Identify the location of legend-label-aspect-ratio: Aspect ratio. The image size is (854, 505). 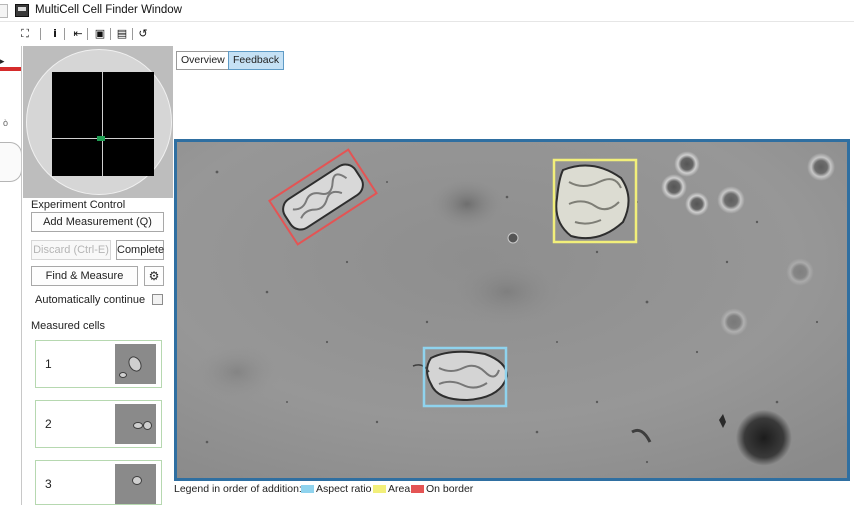
(344, 489).